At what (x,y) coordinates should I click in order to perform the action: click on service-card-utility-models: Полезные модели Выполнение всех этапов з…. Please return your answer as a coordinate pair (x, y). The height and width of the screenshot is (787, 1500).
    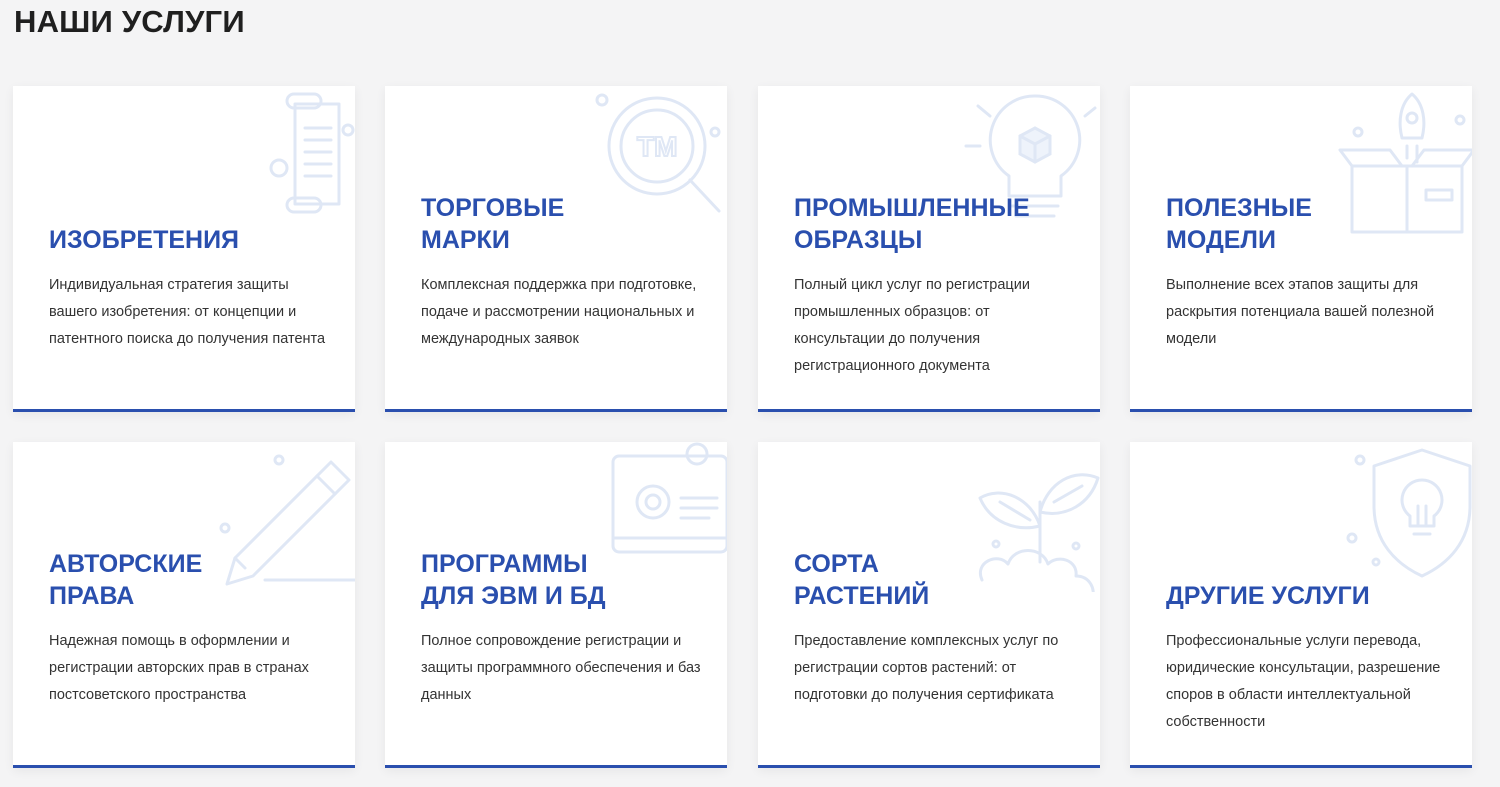
    Looking at the image, I should click on (1301, 249).